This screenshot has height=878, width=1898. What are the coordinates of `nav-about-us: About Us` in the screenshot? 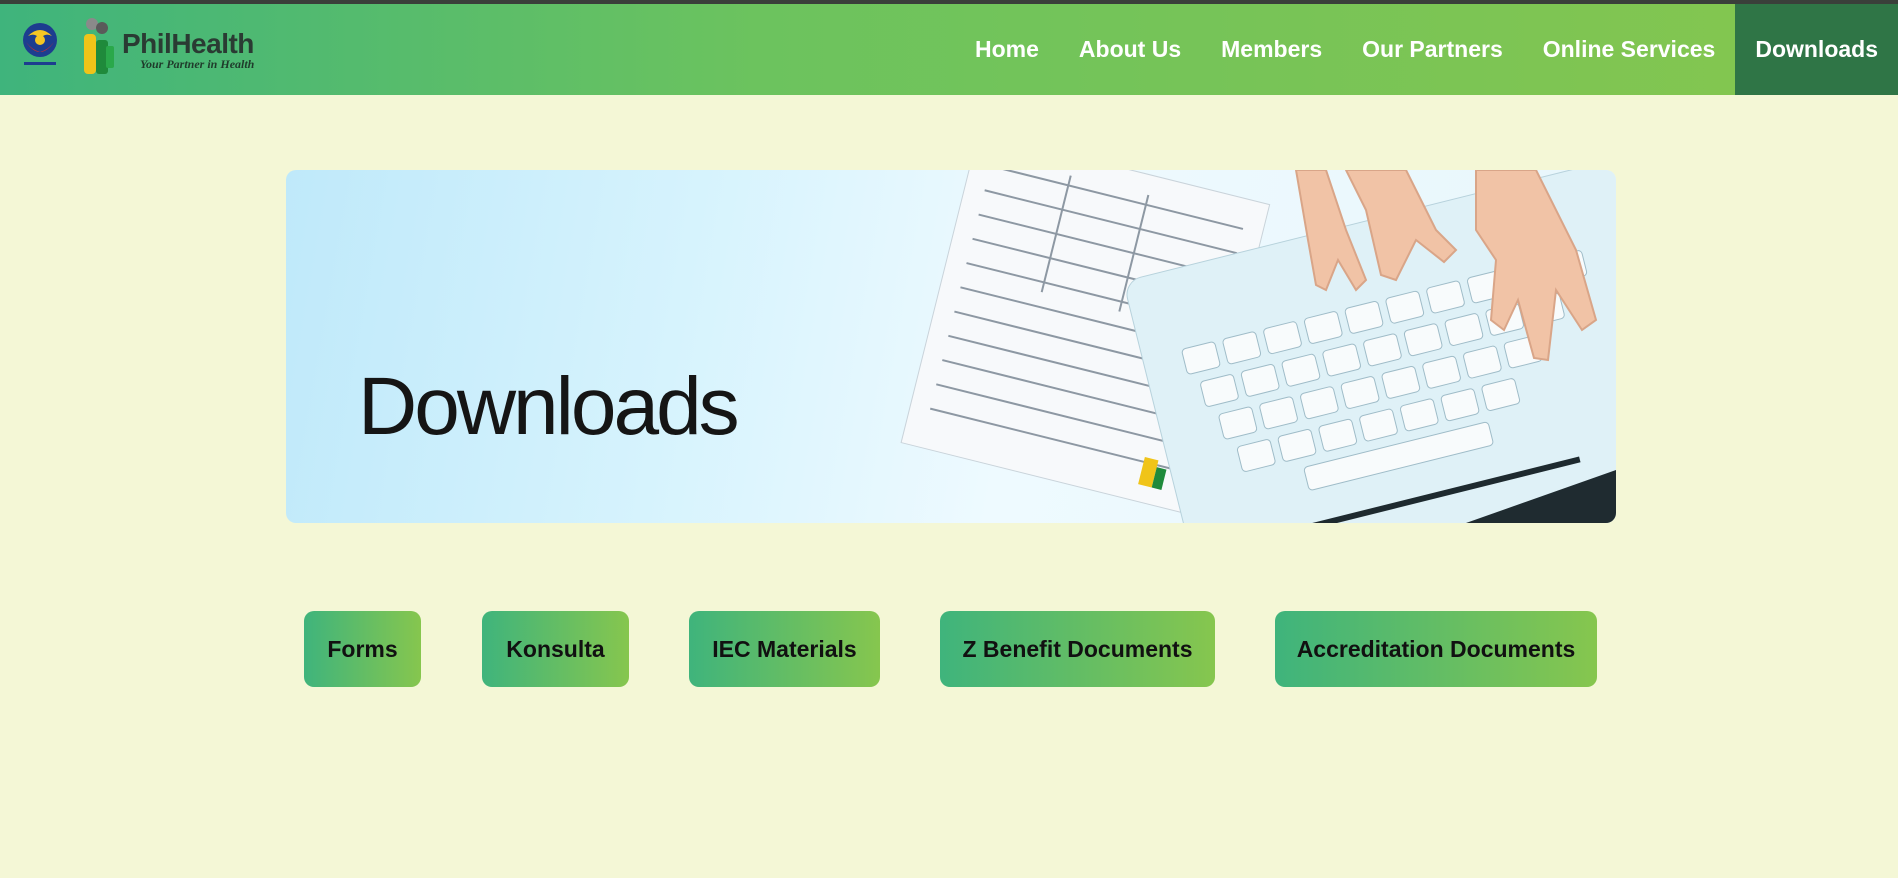 It's located at (1130, 49).